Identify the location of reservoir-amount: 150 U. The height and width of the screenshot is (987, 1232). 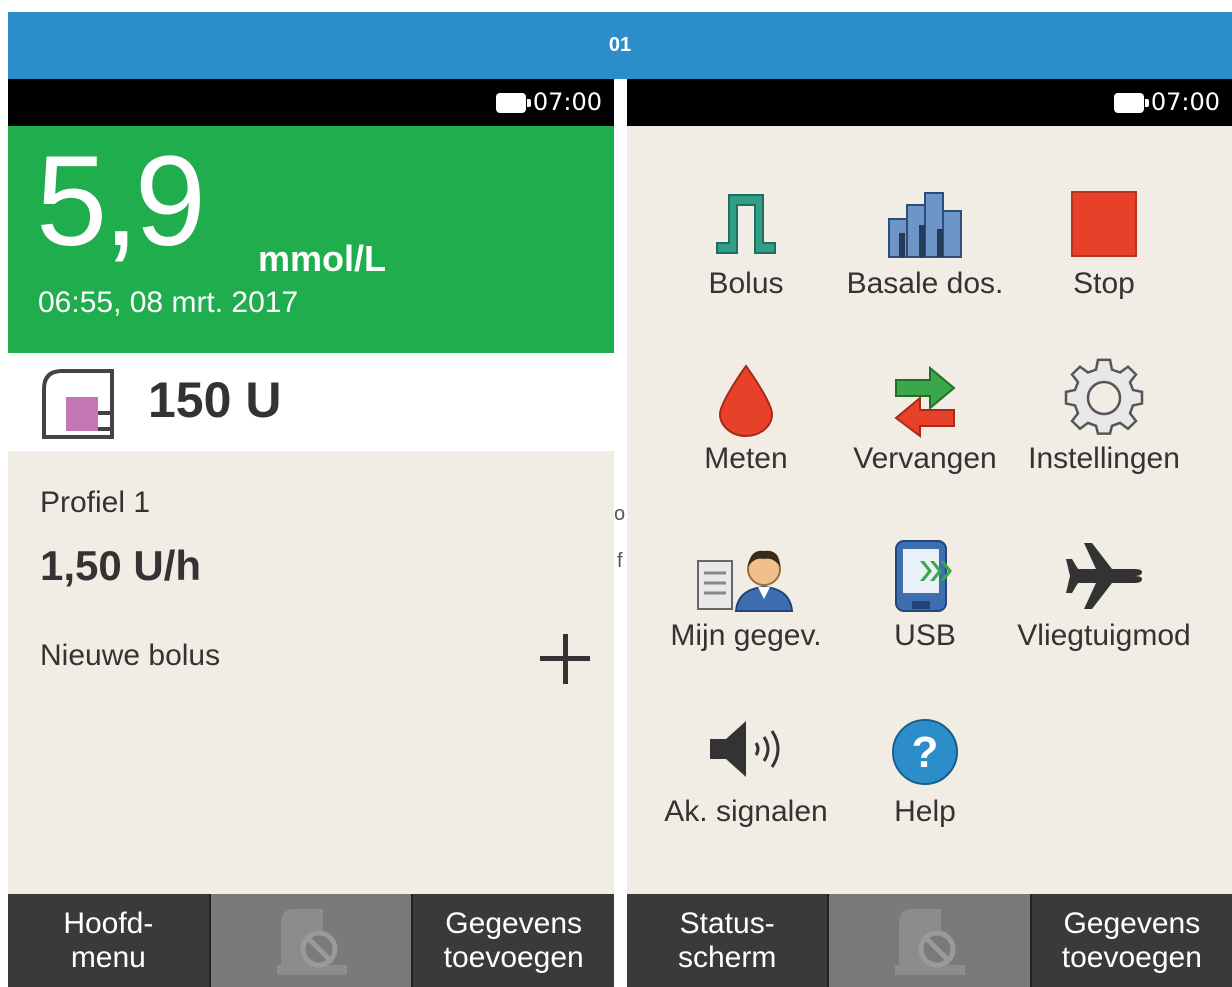
(215, 400).